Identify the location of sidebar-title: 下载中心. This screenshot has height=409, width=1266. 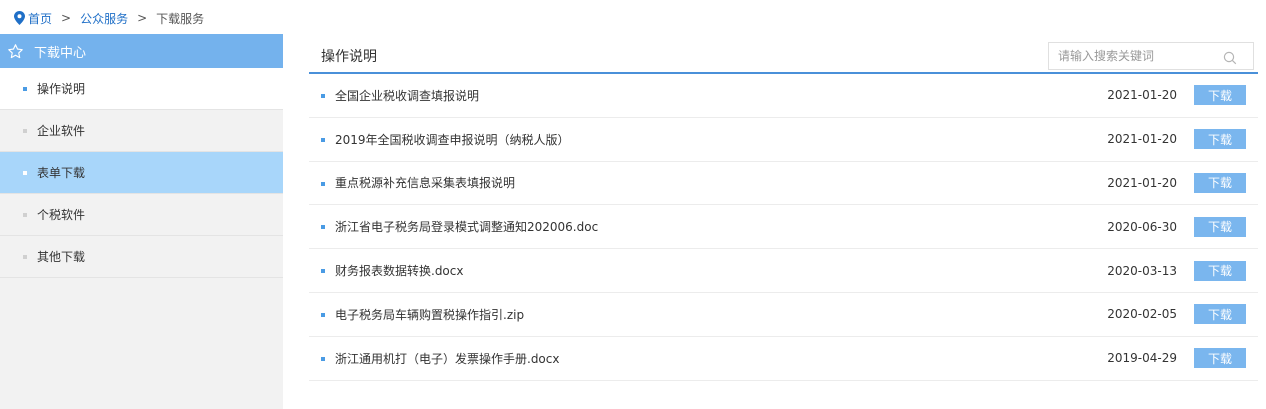
(60, 53).